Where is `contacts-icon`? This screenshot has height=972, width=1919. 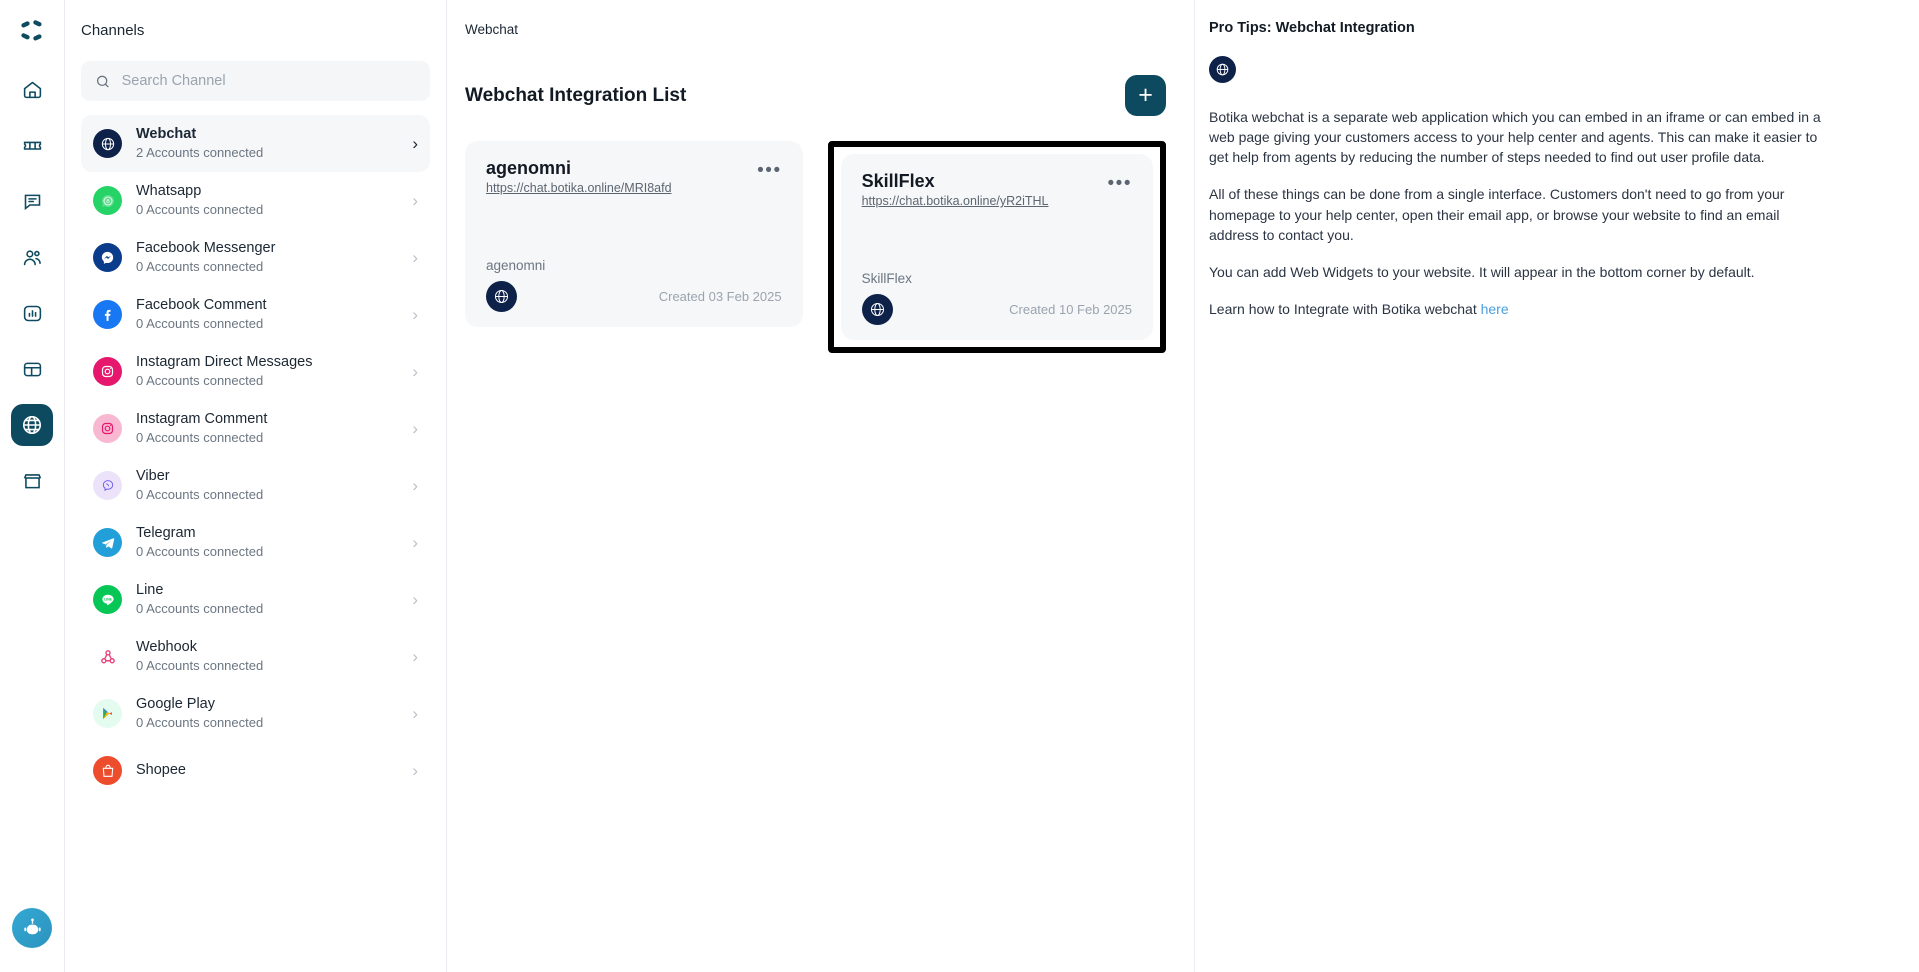
contacts-icon is located at coordinates (32, 257).